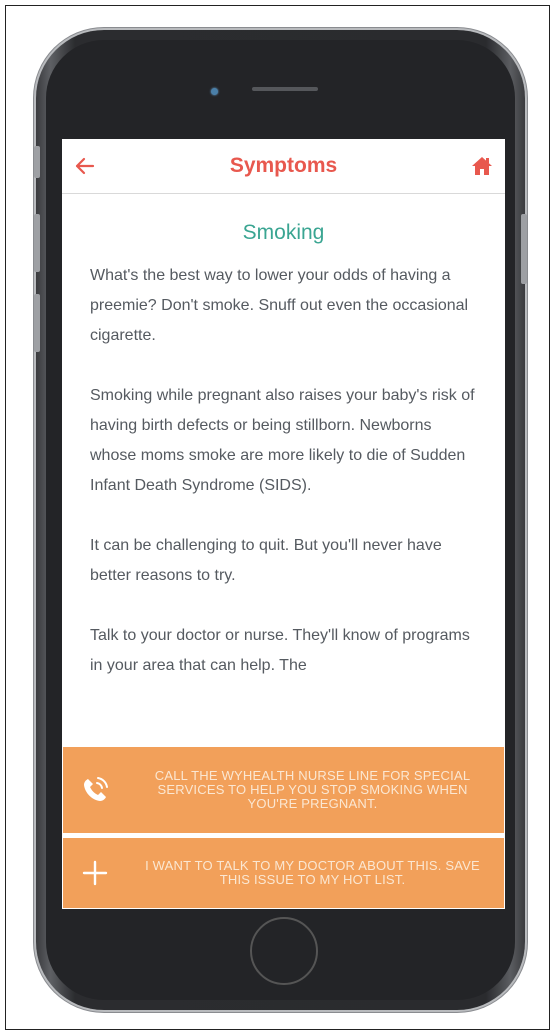  I want to click on nav-bar: Symptoms, so click(283, 166).